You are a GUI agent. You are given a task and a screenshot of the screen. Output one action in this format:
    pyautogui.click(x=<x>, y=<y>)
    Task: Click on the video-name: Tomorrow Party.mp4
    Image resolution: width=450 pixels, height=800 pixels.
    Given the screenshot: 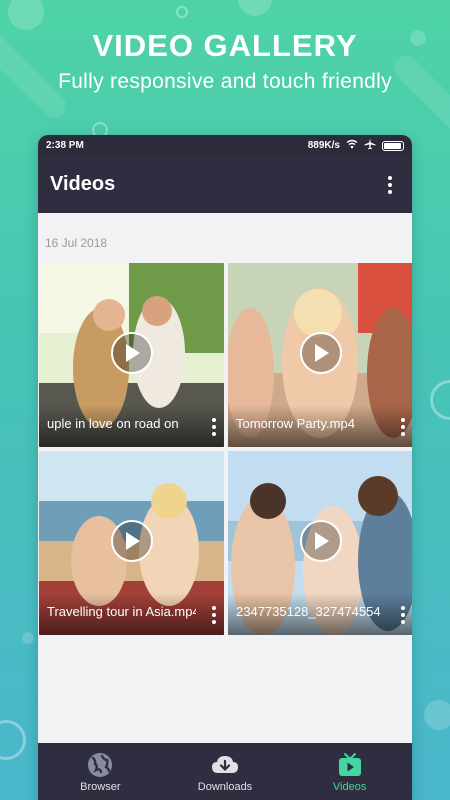 What is the action you would take?
    pyautogui.click(x=295, y=423)
    